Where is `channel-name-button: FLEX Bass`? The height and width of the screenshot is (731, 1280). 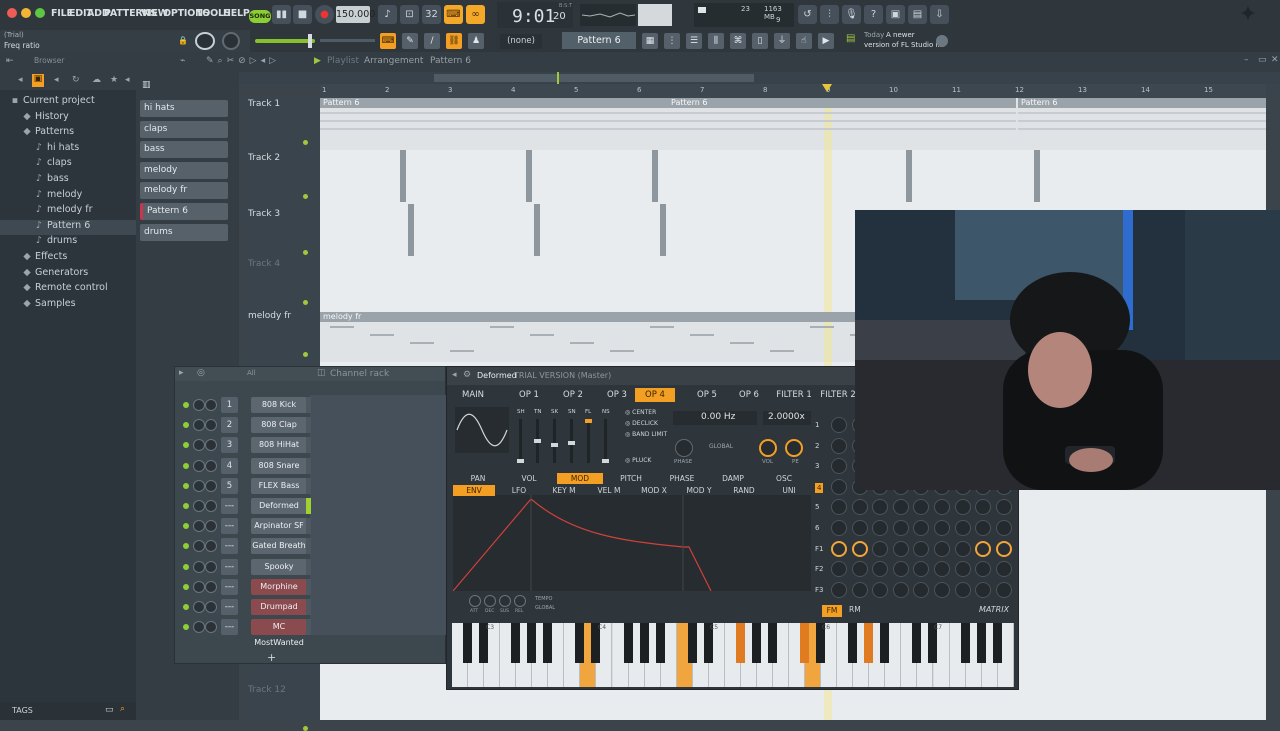
channel-name-button: FLEX Bass is located at coordinates (279, 485).